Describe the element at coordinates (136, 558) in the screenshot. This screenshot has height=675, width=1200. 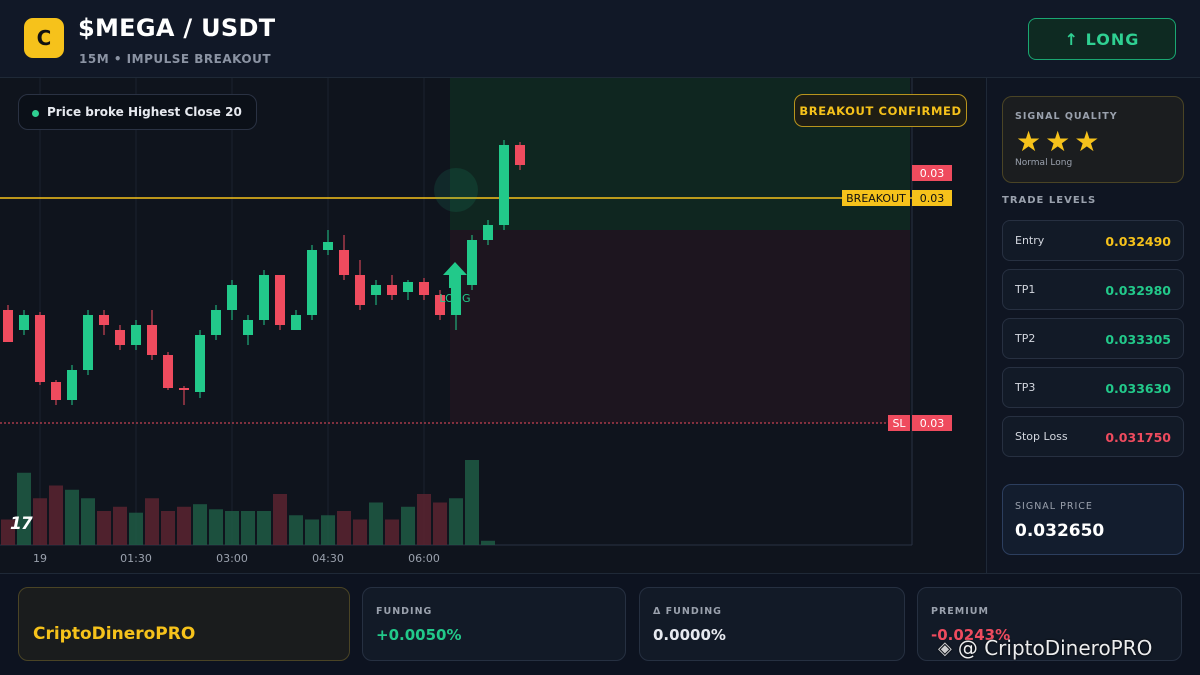
I see `time-tick-label: 01:30` at that location.